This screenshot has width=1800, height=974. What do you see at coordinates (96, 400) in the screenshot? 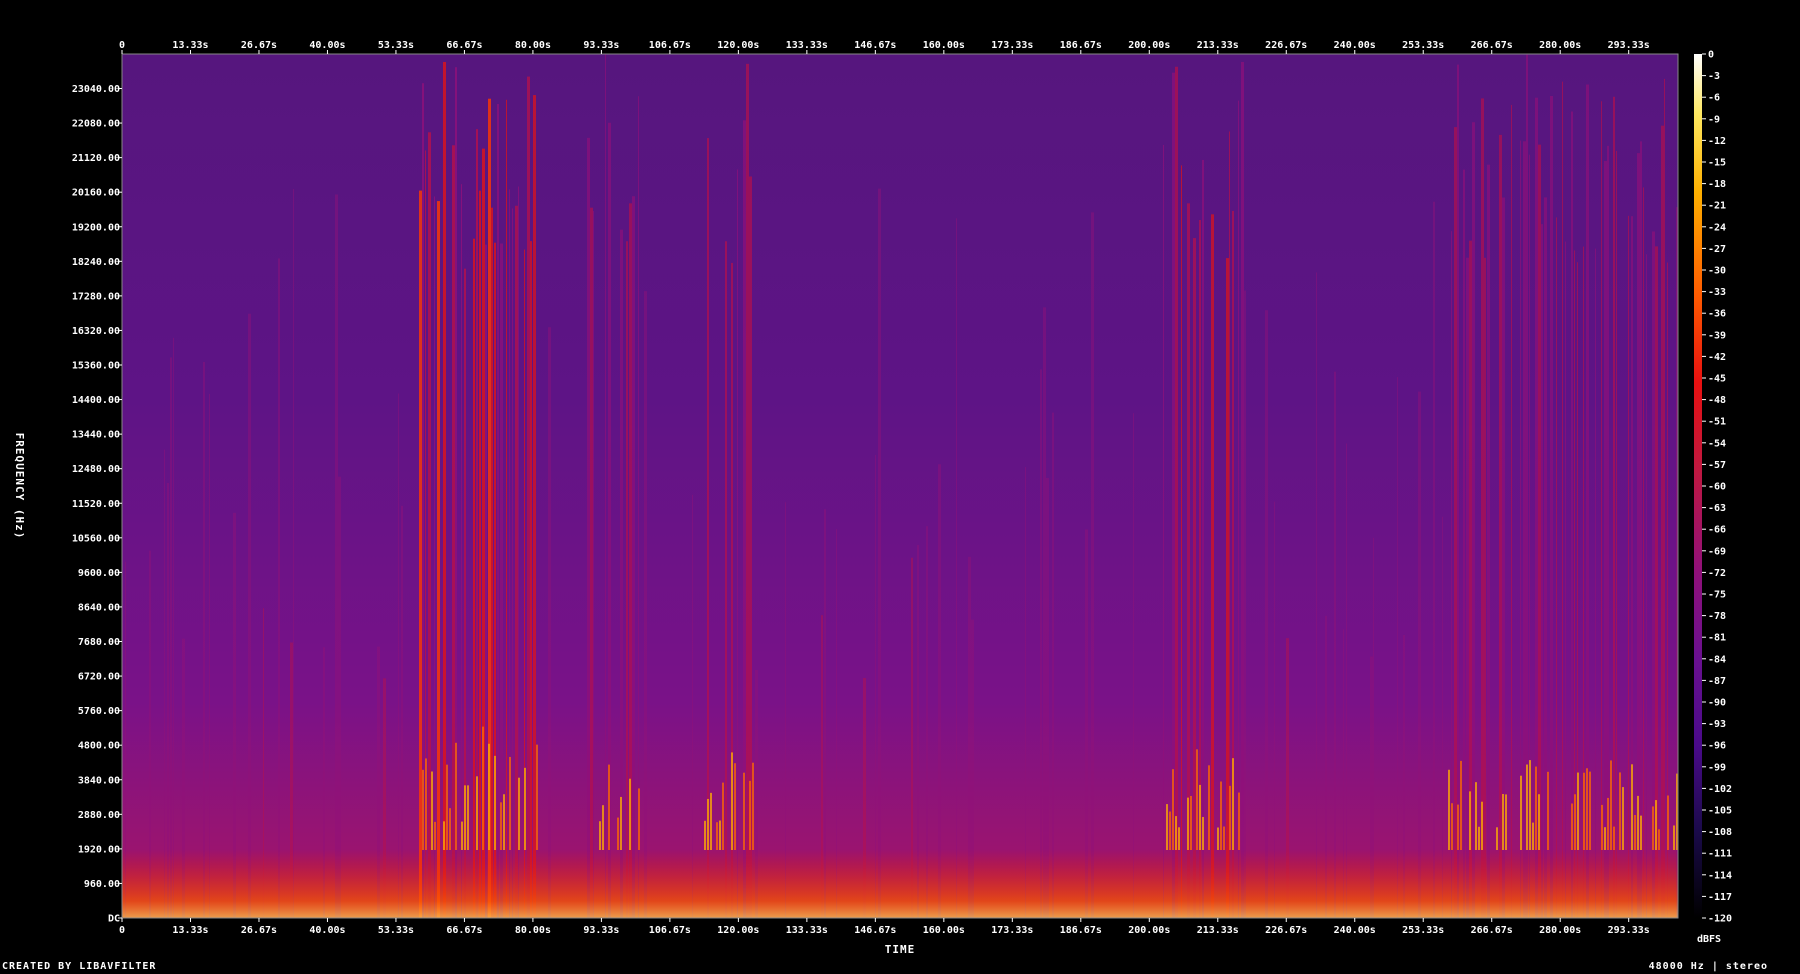
I see `y-tick-label: 14400.00` at bounding box center [96, 400].